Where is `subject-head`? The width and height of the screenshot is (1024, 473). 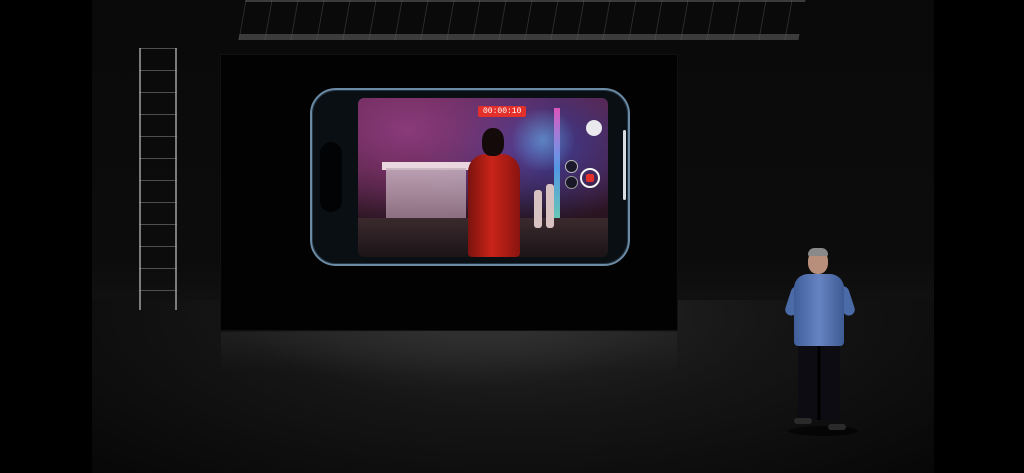
subject-head is located at coordinates (493, 142).